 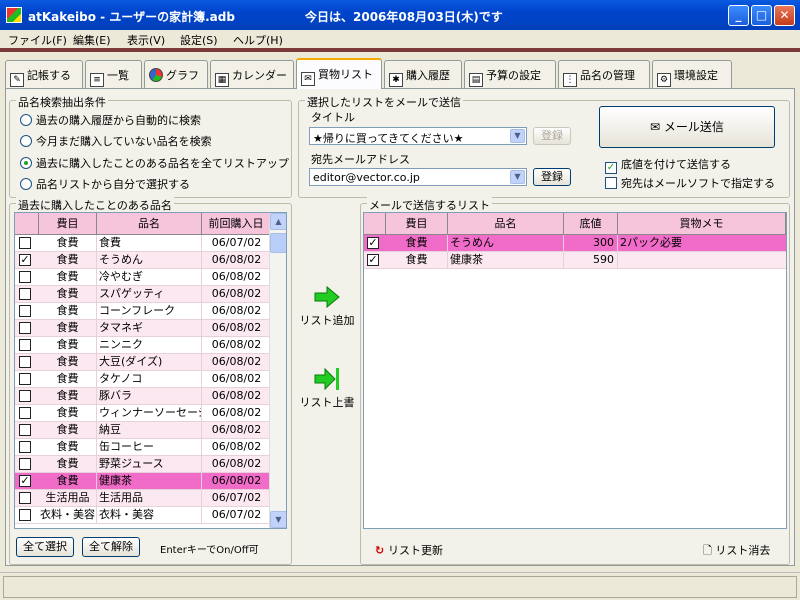 I want to click on table-row: ✓ 食費 そうめん 06/08/02, so click(x=143, y=260).